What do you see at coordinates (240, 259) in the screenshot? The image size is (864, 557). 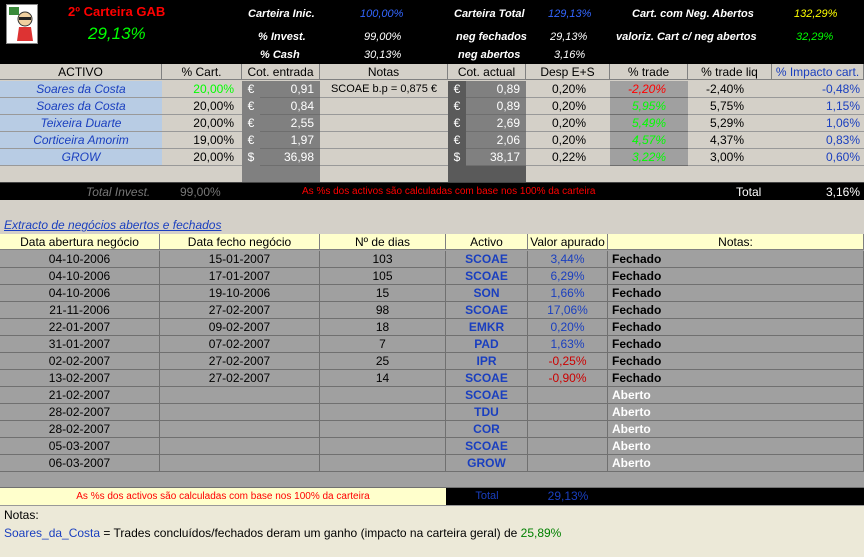 I see `fecho-cell: 15-01-2007` at bounding box center [240, 259].